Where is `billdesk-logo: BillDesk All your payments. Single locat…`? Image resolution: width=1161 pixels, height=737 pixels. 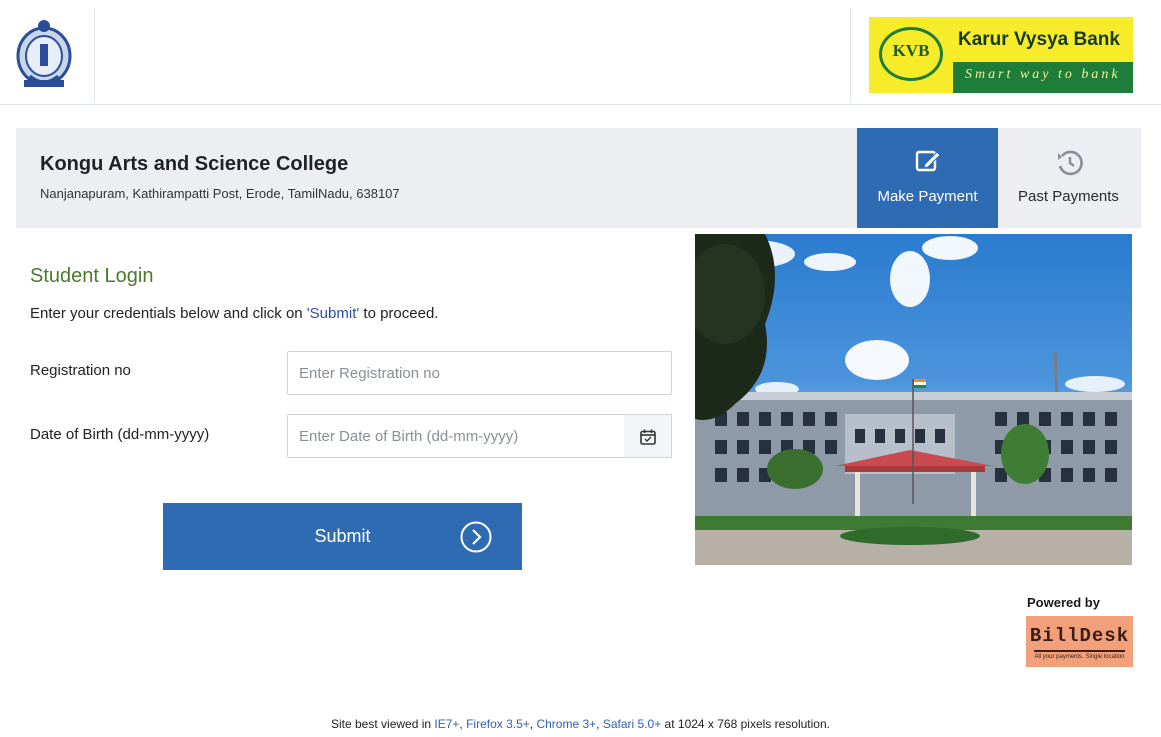 billdesk-logo: BillDesk All your payments. Single locat… is located at coordinates (1079, 641).